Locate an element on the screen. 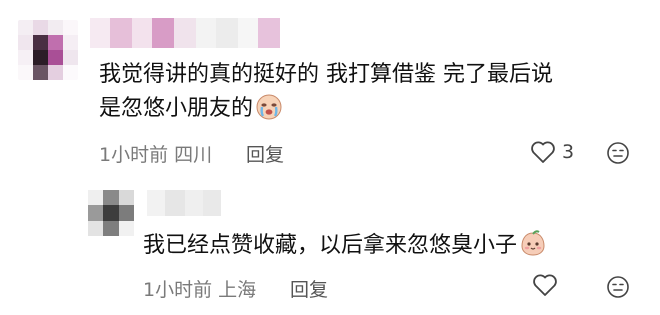 Image resolution: width=660 pixels, height=315 pixels. comment-text-line1: 我觉得讲的真的挺好的 我打算借鉴 完了最后说 is located at coordinates (326, 74).